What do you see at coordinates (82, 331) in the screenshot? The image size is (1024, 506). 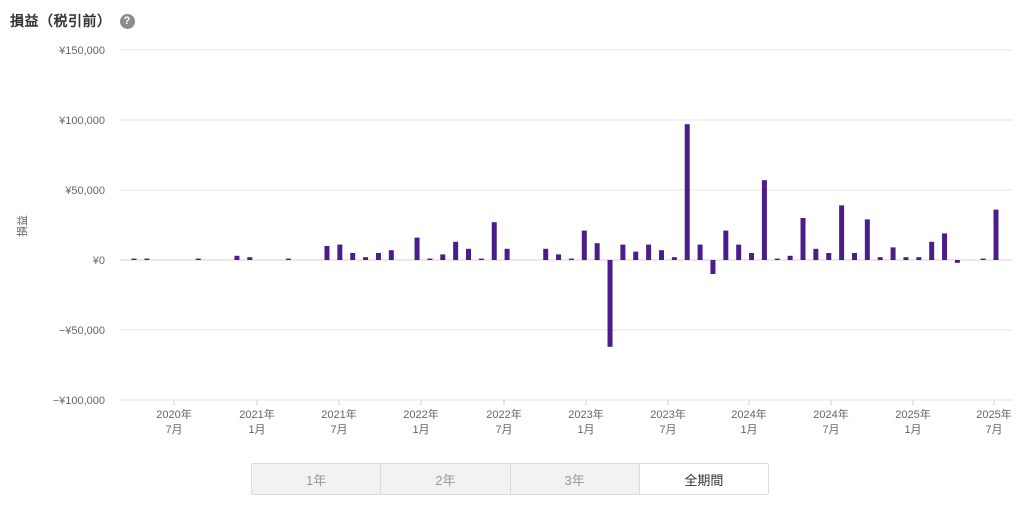 I see `y-tick-label: −¥50,000` at bounding box center [82, 331].